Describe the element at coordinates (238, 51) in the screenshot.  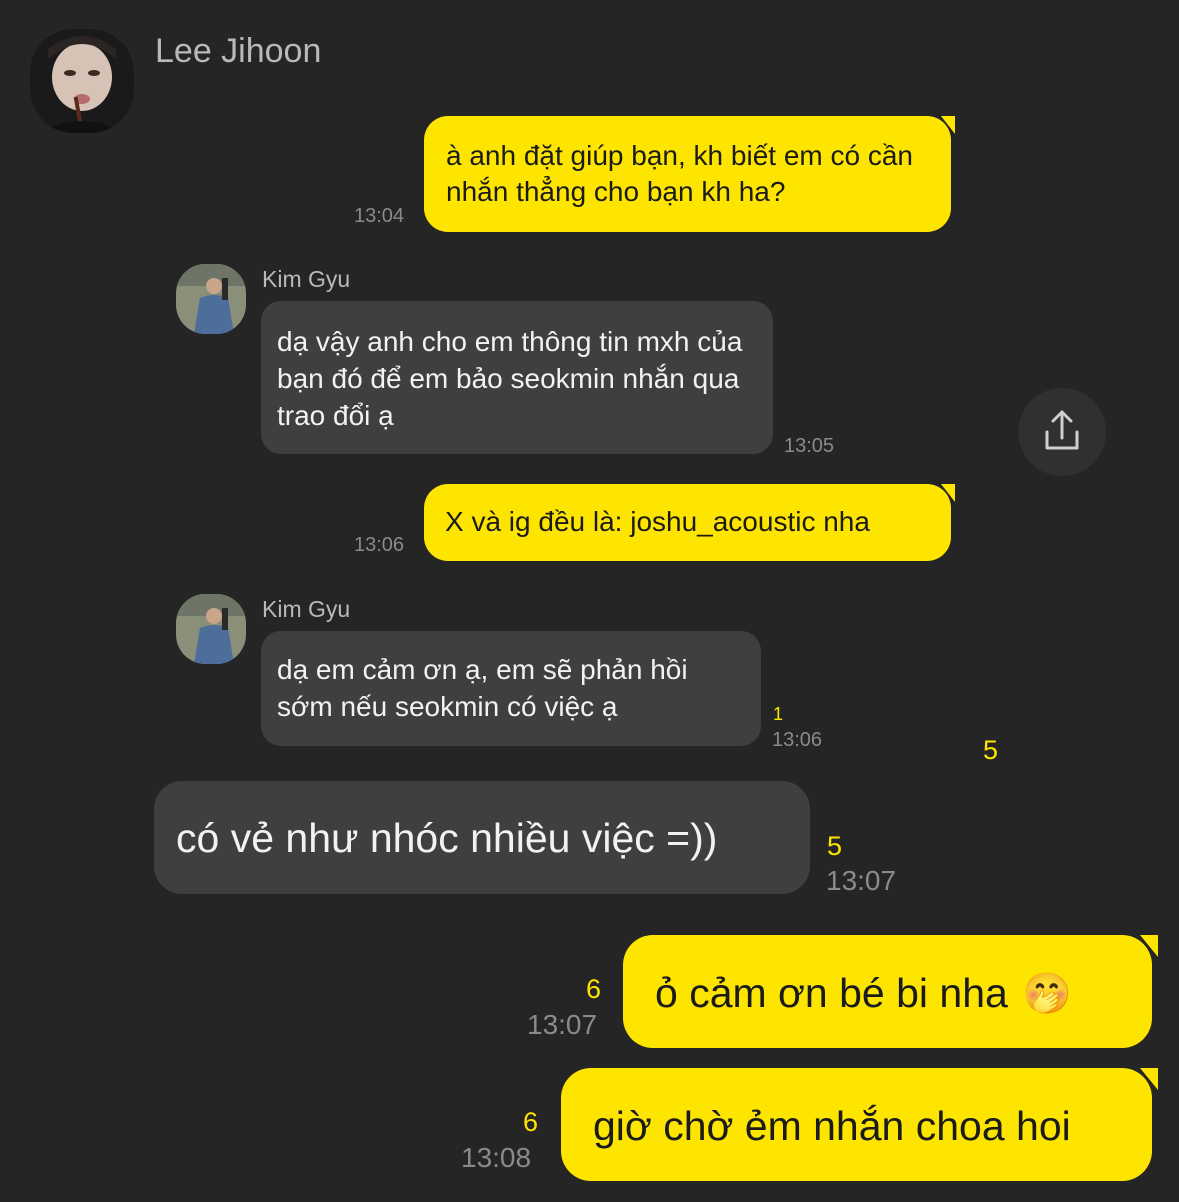
I see `sender-name: Lee Jihoon` at that location.